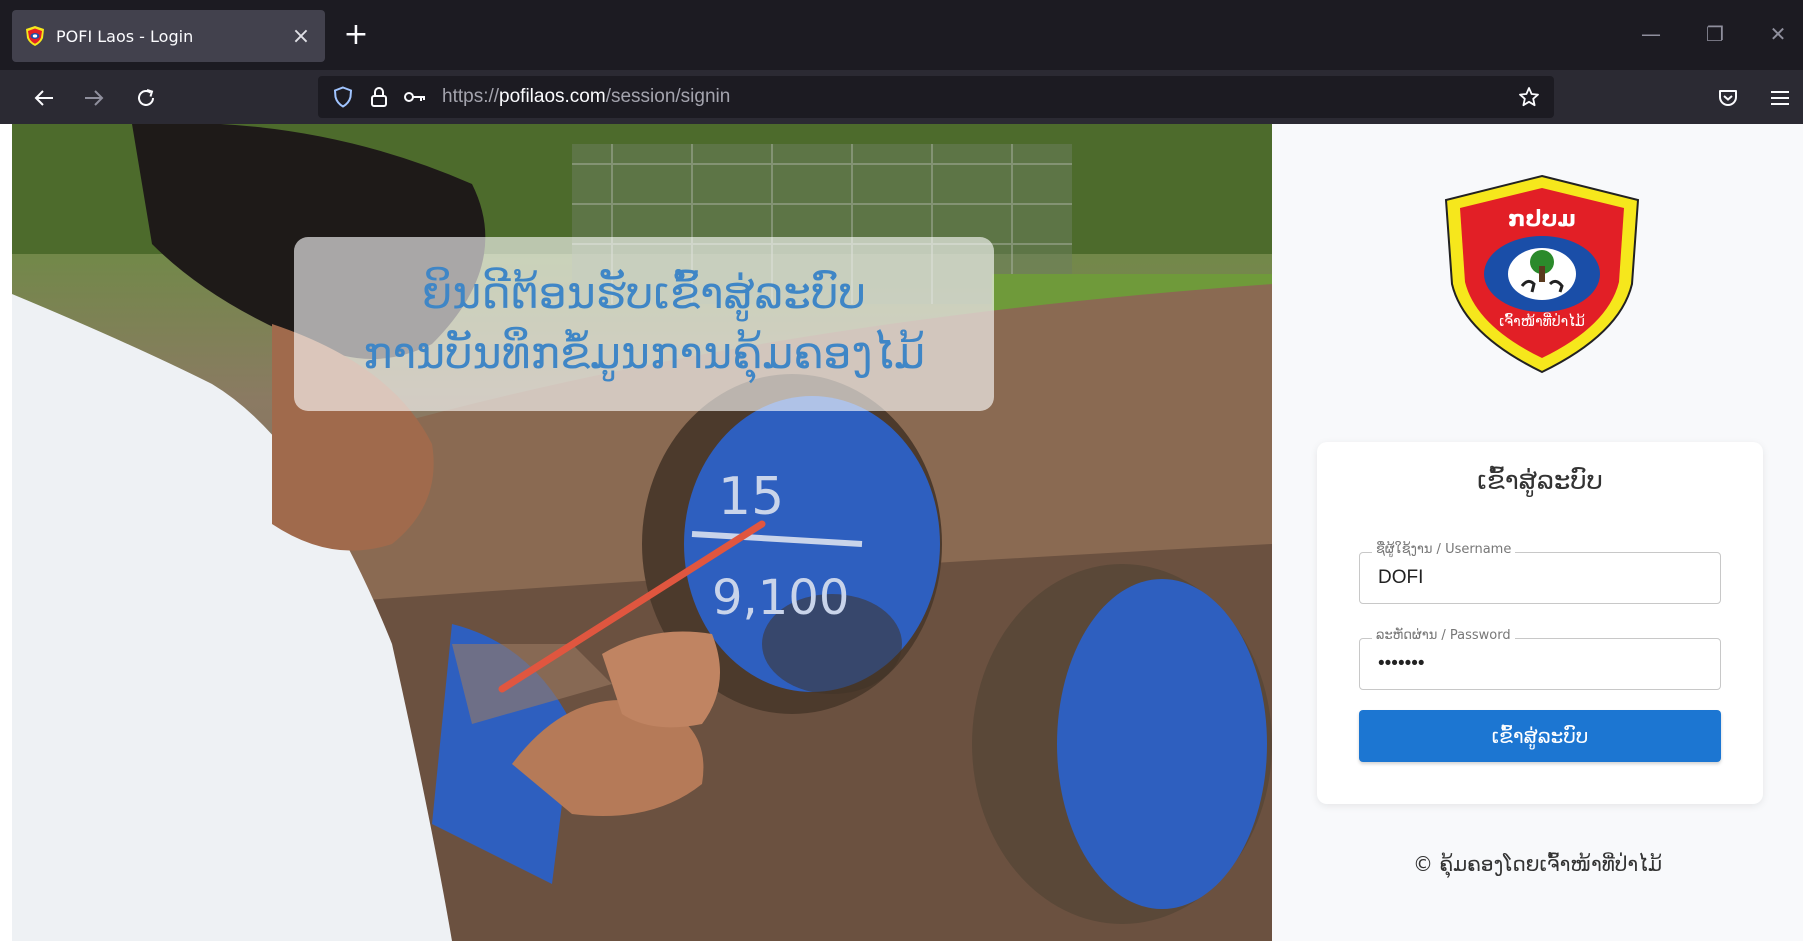  I want to click on url-path: /session/signin, so click(668, 96).